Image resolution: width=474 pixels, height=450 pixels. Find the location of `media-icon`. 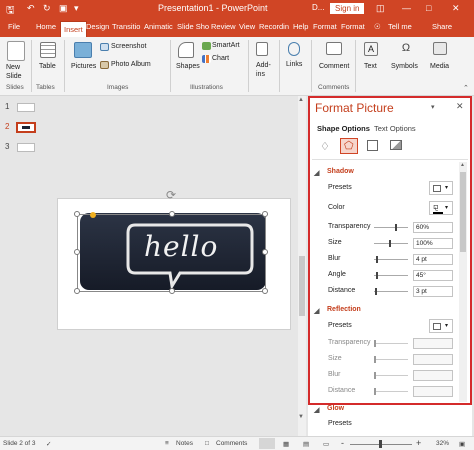

media-icon is located at coordinates (440, 48).